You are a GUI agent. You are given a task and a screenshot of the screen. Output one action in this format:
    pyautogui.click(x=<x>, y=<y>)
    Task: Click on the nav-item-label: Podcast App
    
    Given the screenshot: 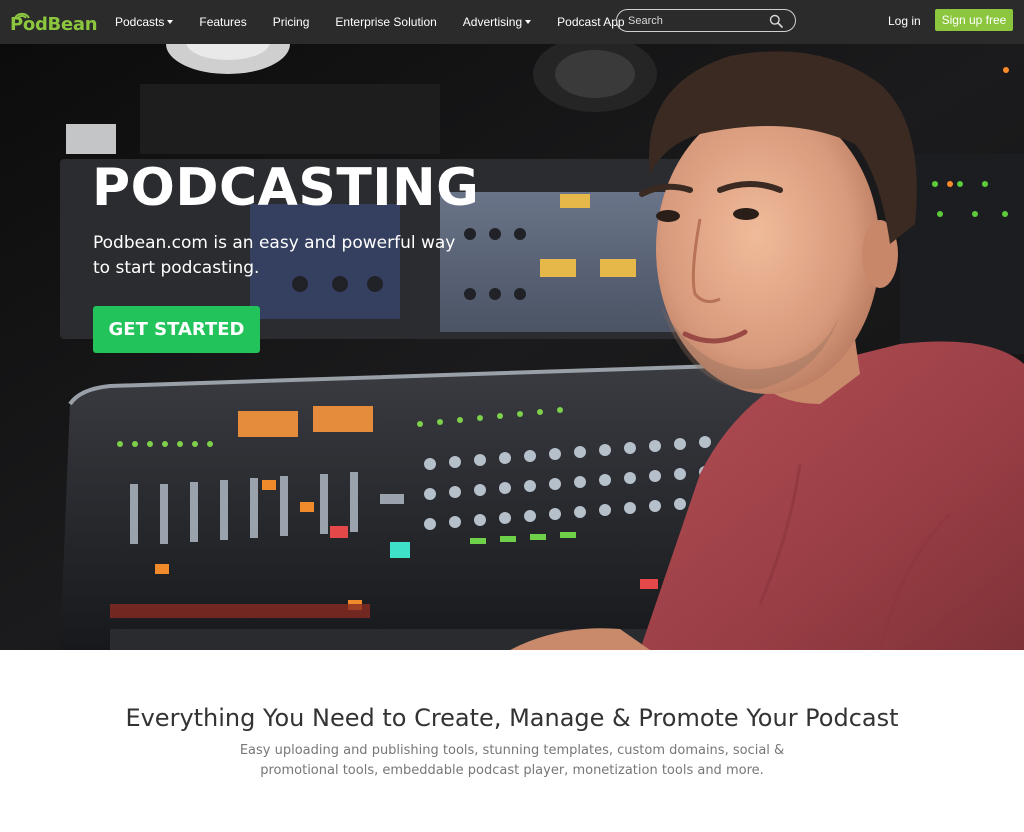 What is the action you would take?
    pyautogui.click(x=591, y=22)
    